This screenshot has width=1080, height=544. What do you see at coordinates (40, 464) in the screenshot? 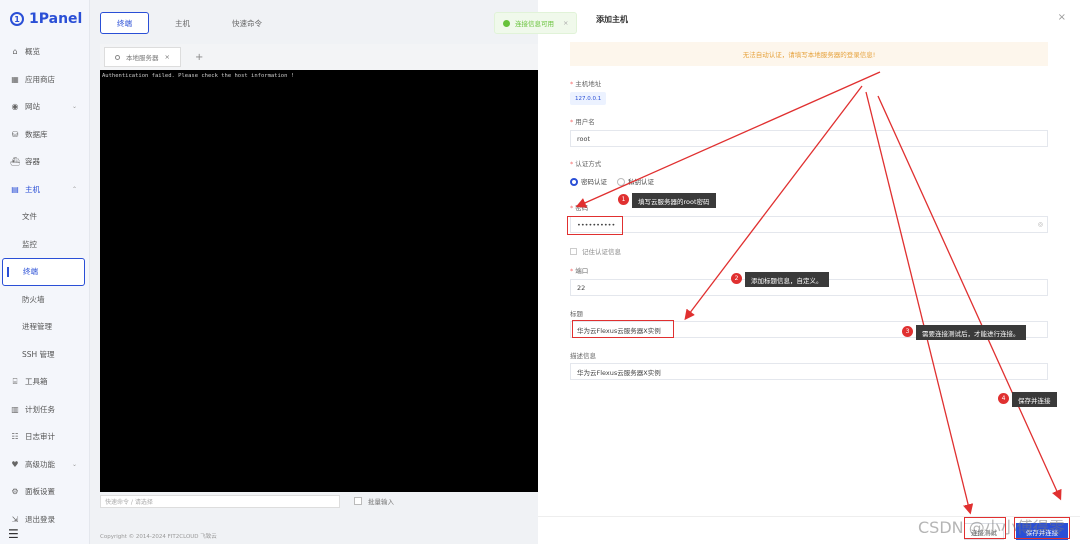
I see `sidebar-item-label: 高级功能` at bounding box center [40, 464].